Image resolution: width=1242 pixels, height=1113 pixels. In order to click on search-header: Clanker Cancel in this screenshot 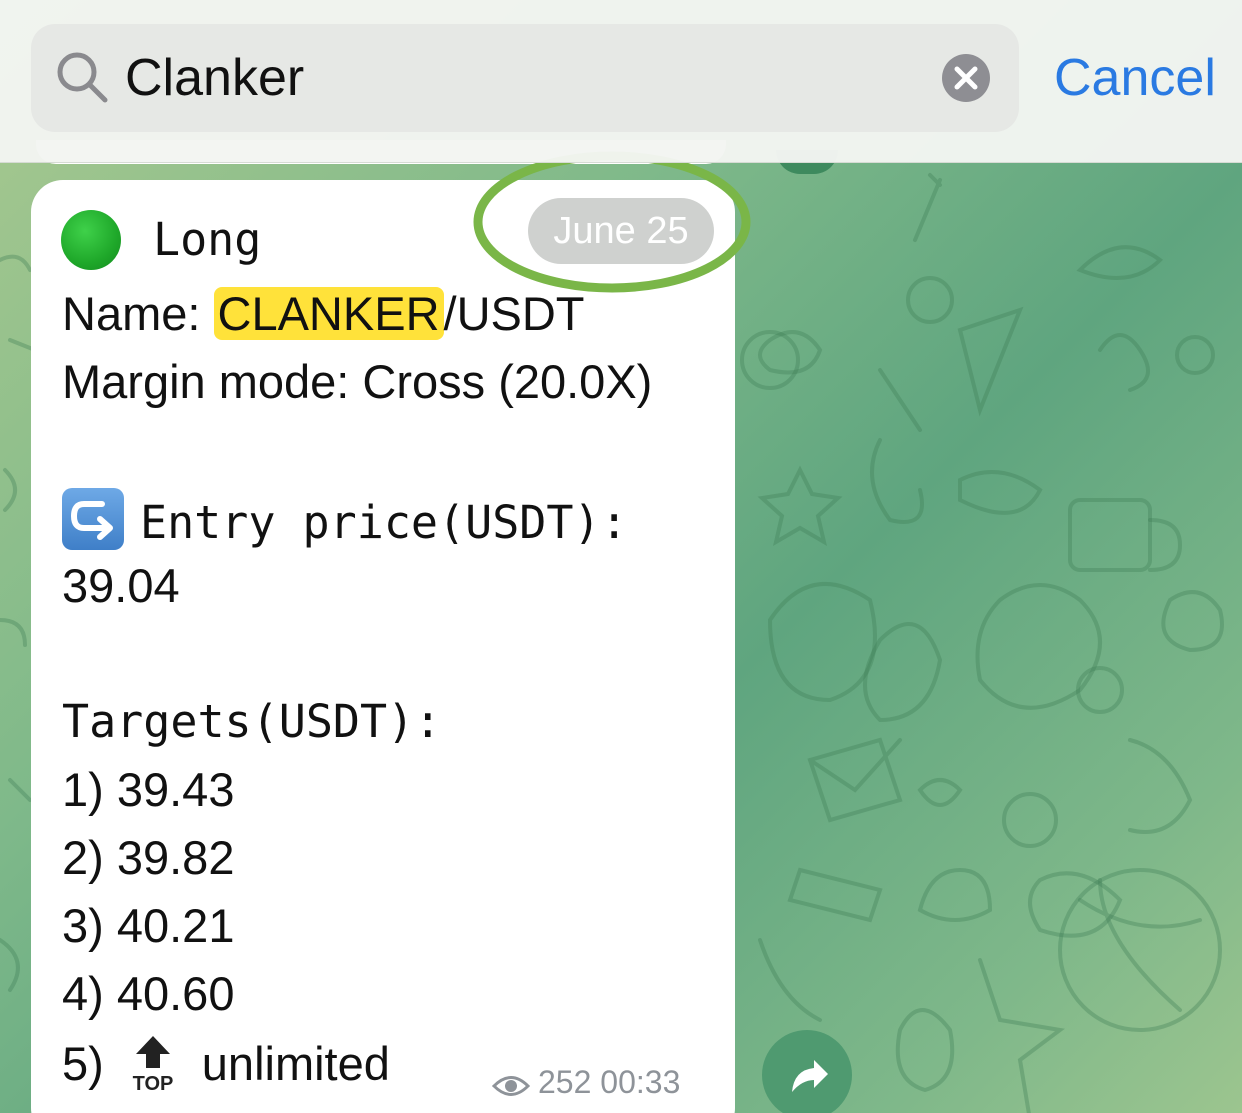, I will do `click(621, 81)`.